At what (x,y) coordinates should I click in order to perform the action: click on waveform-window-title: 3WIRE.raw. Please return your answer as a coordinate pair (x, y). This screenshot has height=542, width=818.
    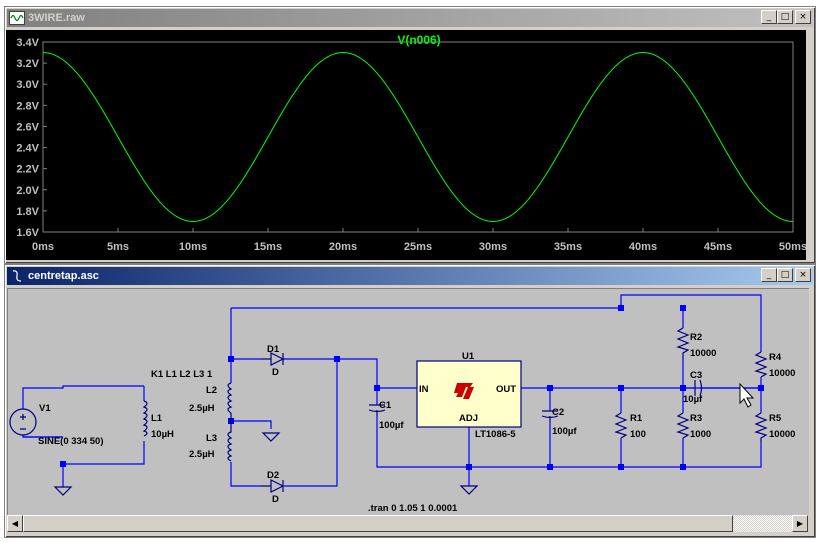
    Looking at the image, I should click on (56, 18).